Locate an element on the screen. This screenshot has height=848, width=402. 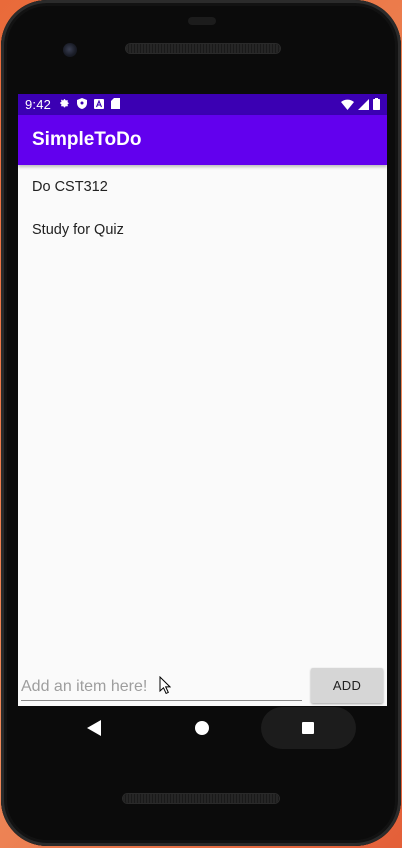
back-icon is located at coordinates (94, 730).